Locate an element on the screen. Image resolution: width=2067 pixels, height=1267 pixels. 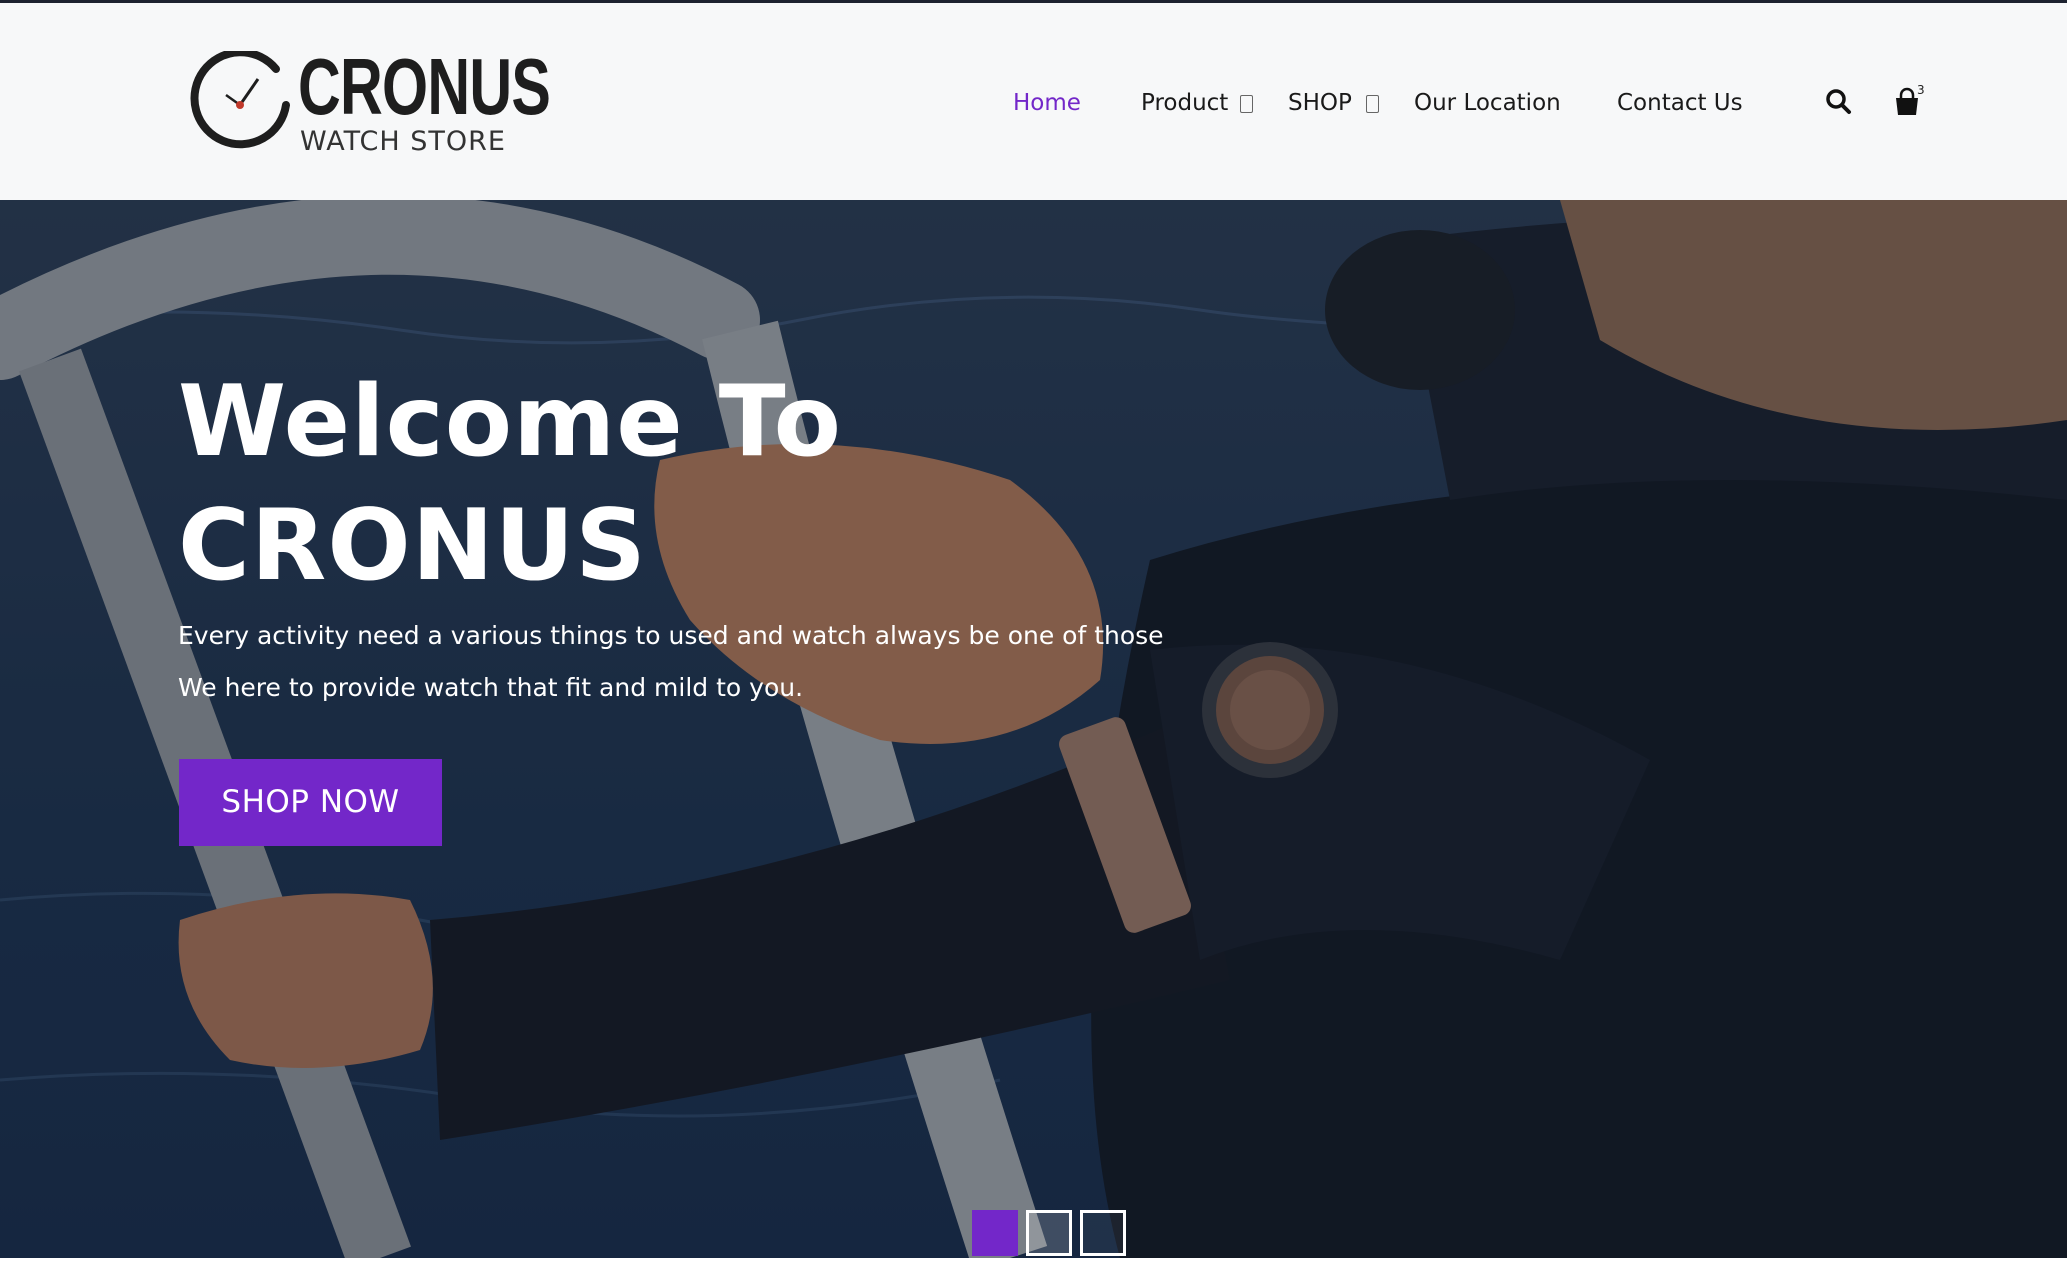
shop-dropdown-icon is located at coordinates (1372, 104).